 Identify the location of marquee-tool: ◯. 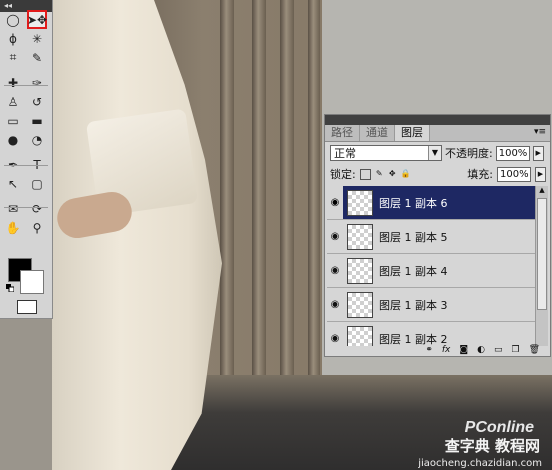
(13, 19).